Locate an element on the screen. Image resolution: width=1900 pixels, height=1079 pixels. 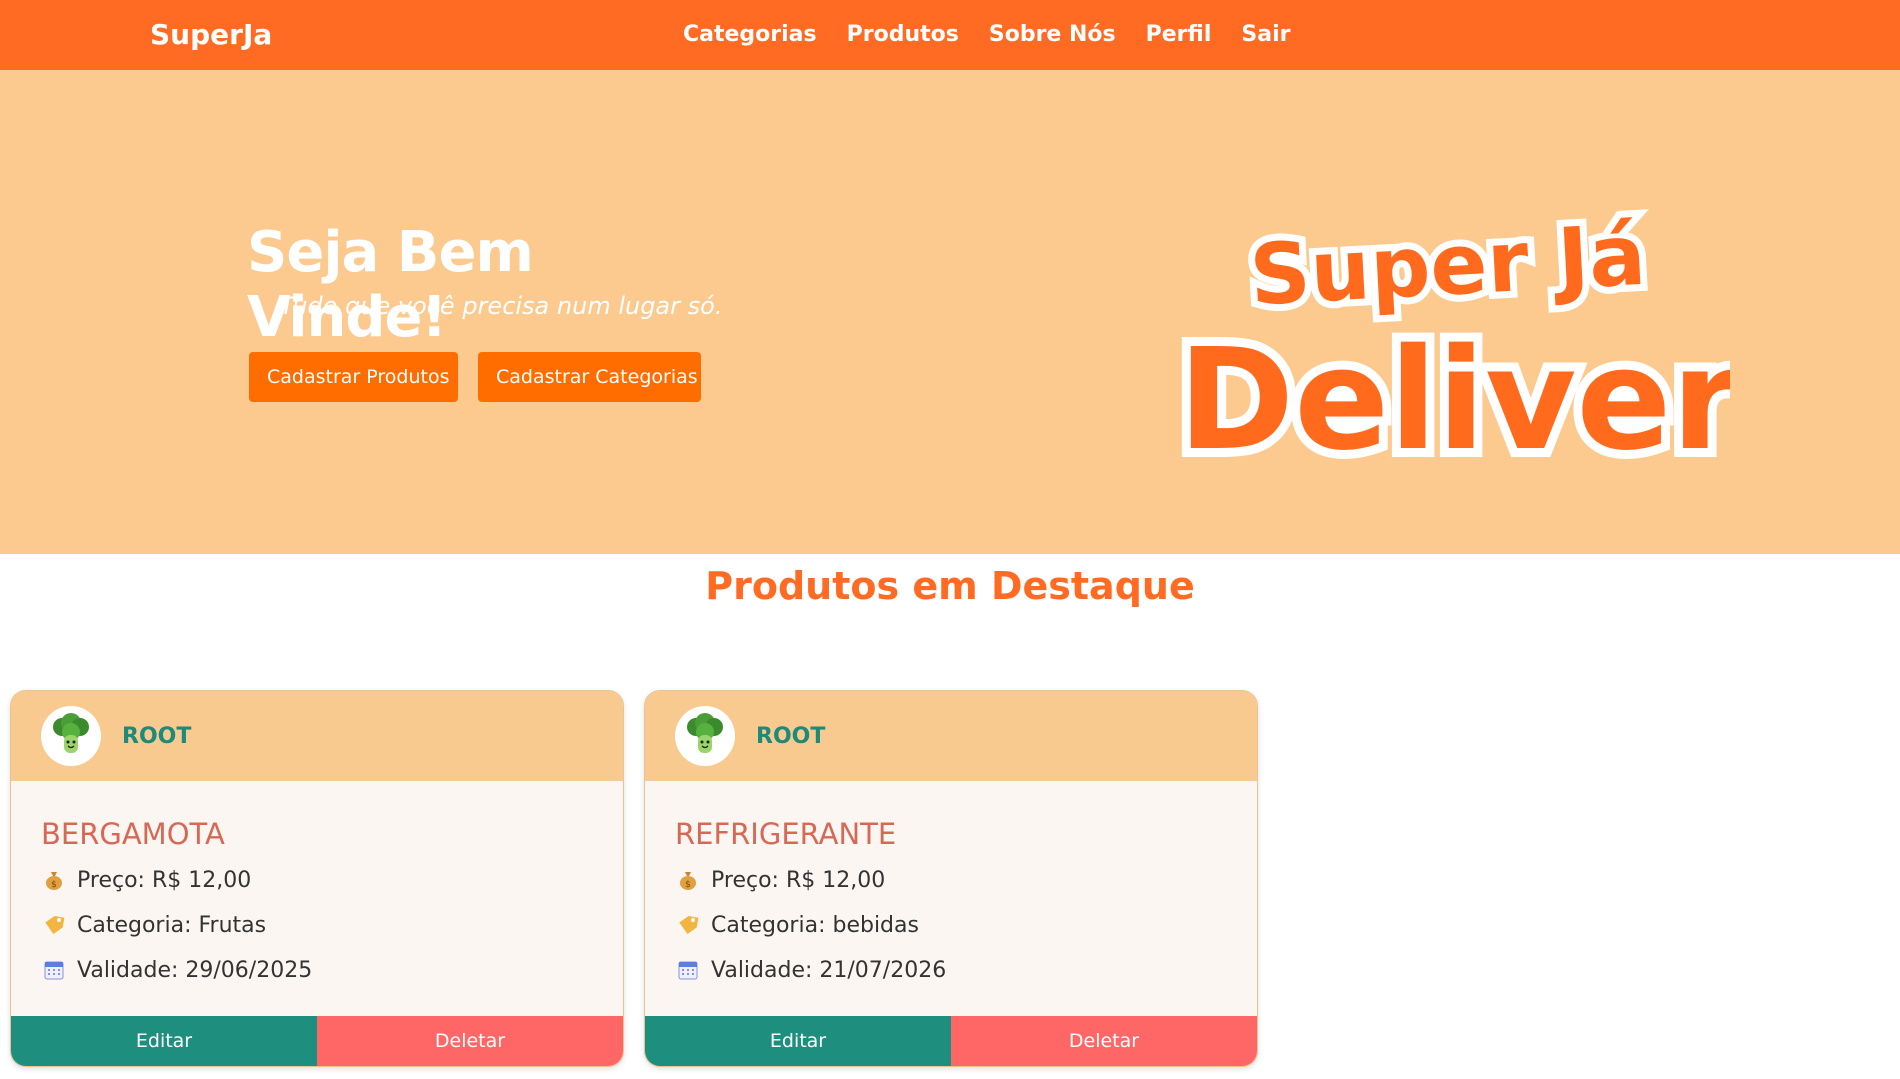
validity-text: Validade: 21/07/2026 is located at coordinates (829, 970).